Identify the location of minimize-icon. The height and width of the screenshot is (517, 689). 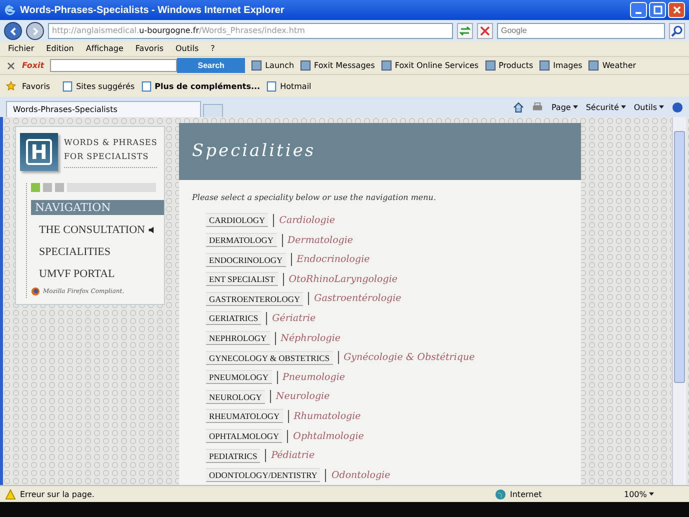
(638, 13).